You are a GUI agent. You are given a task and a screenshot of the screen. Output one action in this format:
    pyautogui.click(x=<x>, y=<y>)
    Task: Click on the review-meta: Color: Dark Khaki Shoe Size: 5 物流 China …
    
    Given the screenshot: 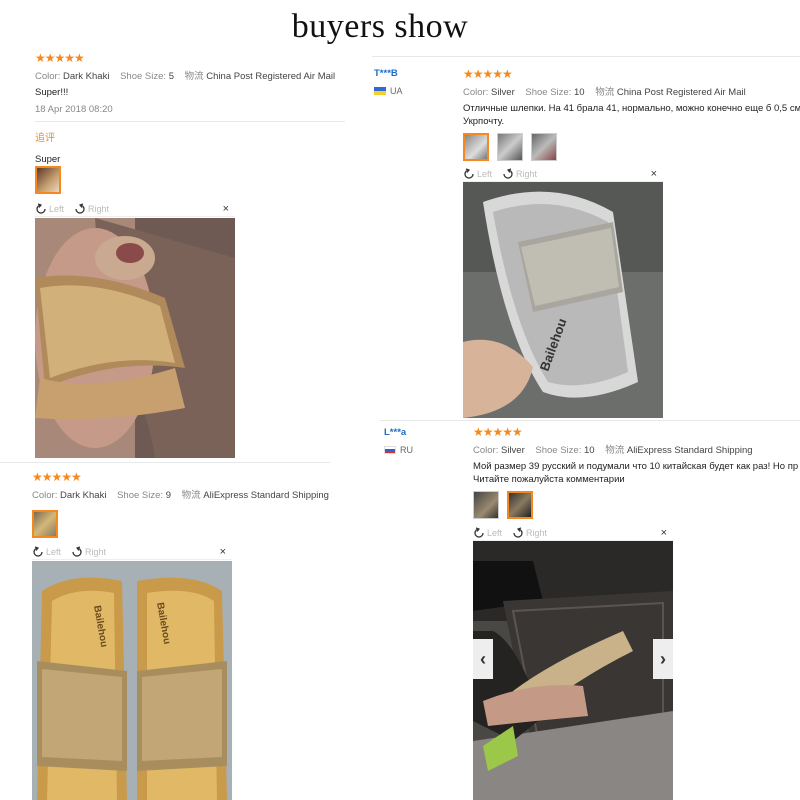 What is the action you would take?
    pyautogui.click(x=190, y=75)
    